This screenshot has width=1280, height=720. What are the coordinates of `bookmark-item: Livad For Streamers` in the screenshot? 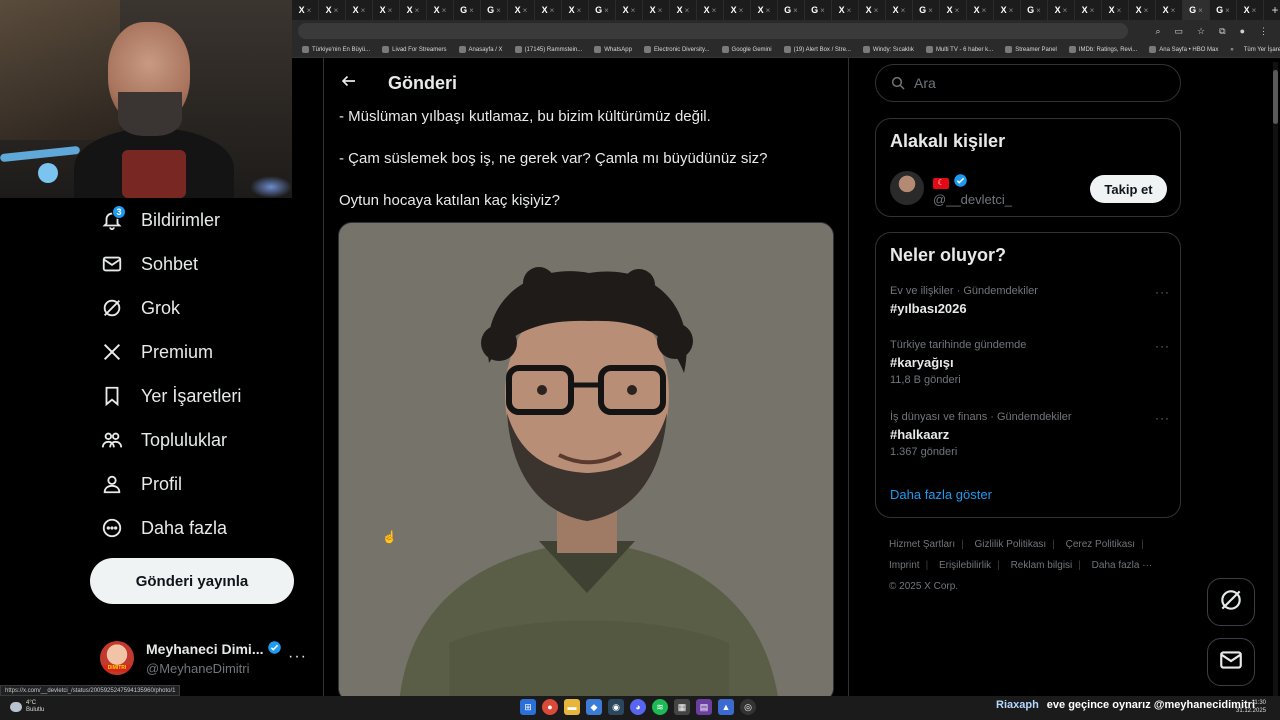 It's located at (414, 49).